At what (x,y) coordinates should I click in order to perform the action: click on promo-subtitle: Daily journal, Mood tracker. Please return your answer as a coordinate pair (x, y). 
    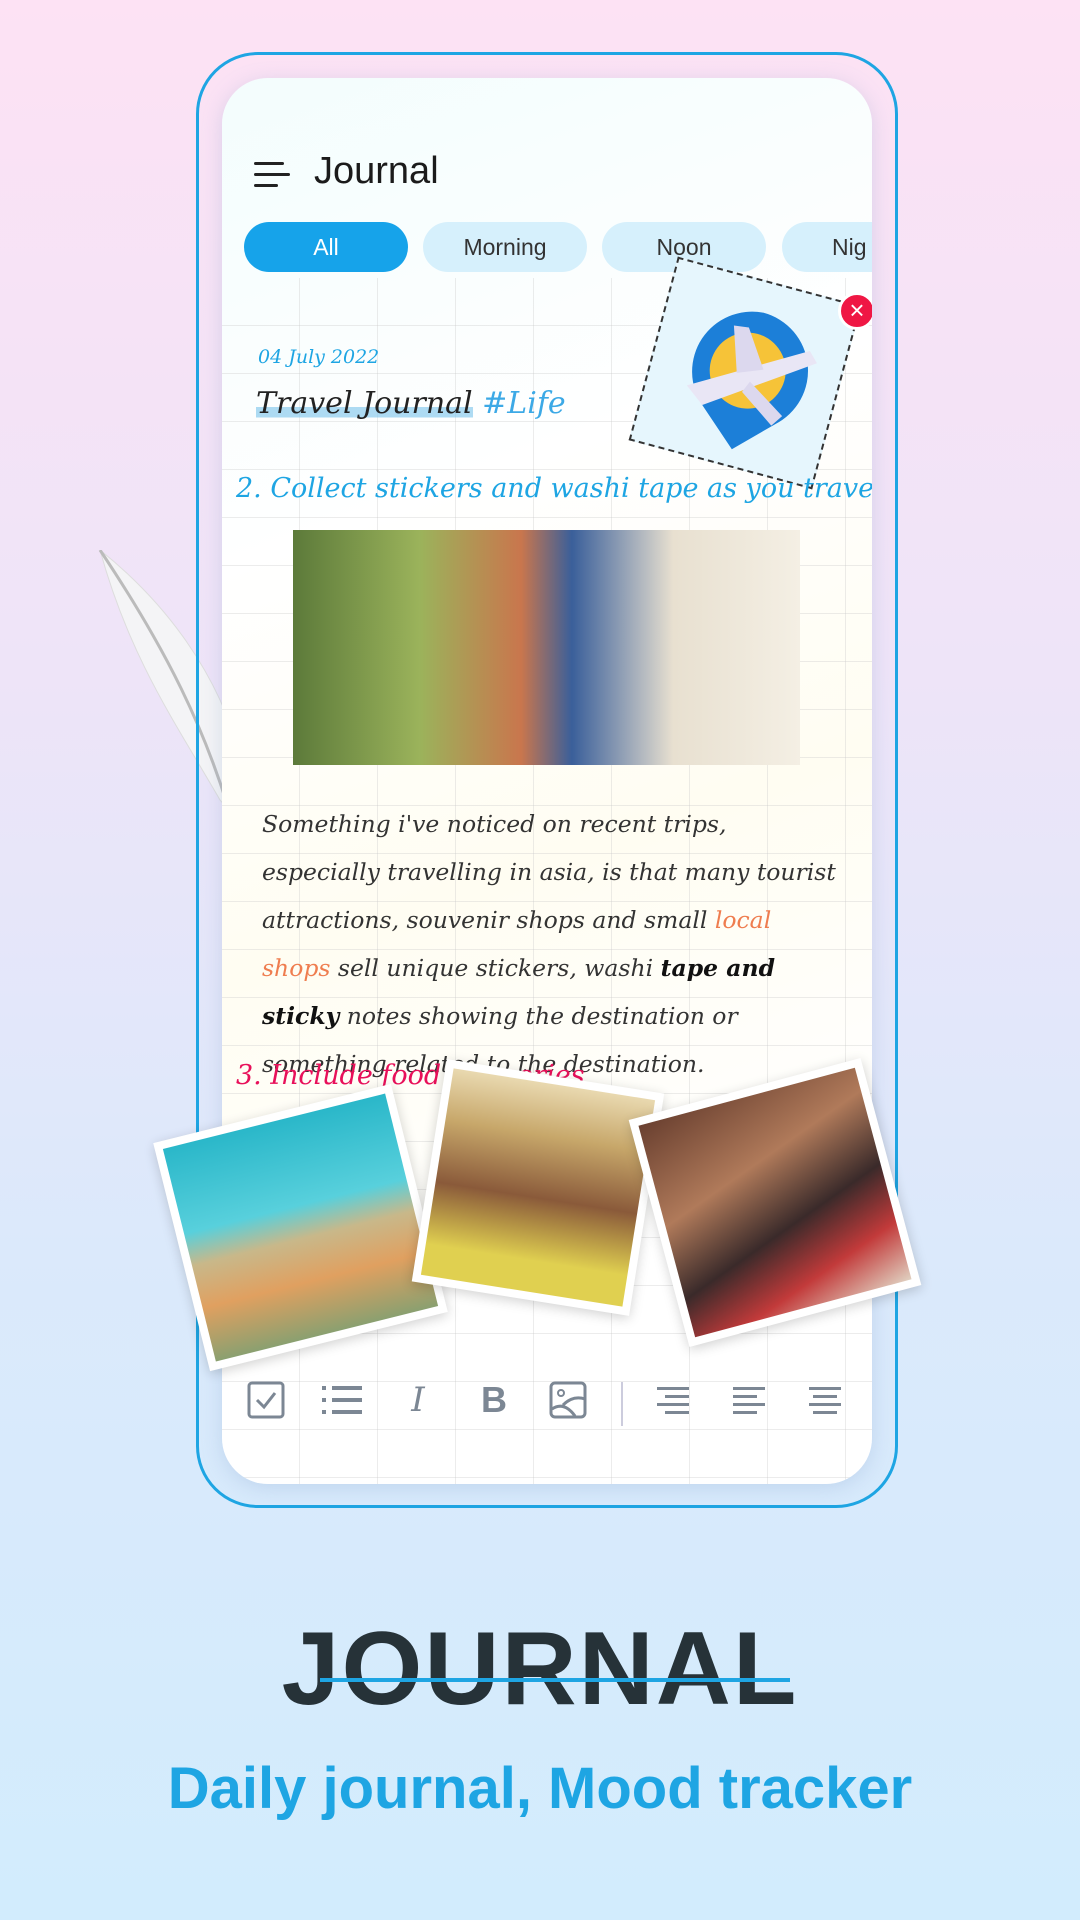
    Looking at the image, I should click on (540, 1788).